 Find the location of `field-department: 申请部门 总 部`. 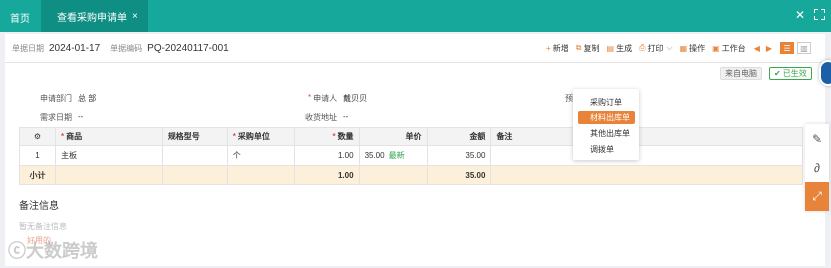

field-department: 申请部门 总 部 is located at coordinates (68, 98).